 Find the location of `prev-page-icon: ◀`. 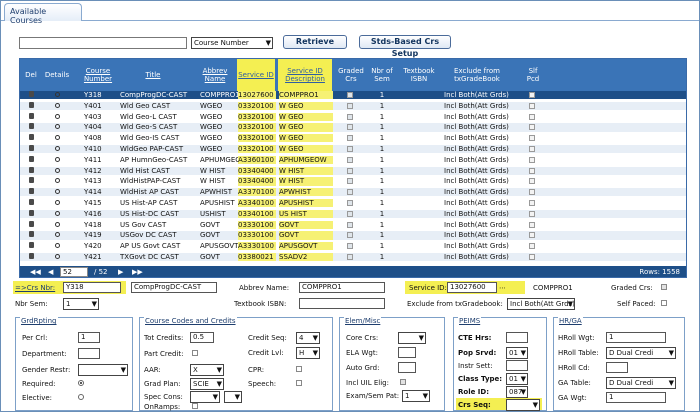

prev-page-icon: ◀ is located at coordinates (50, 271).